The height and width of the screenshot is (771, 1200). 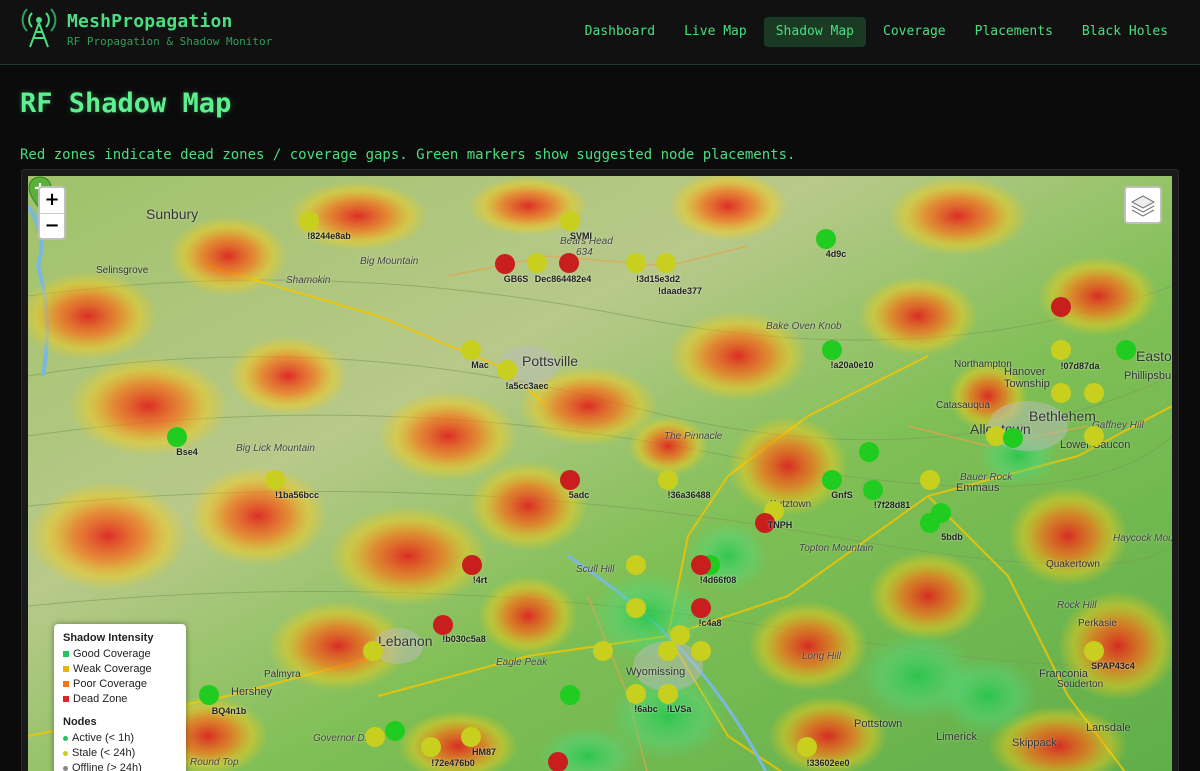 I want to click on layers-button, so click(x=1143, y=205).